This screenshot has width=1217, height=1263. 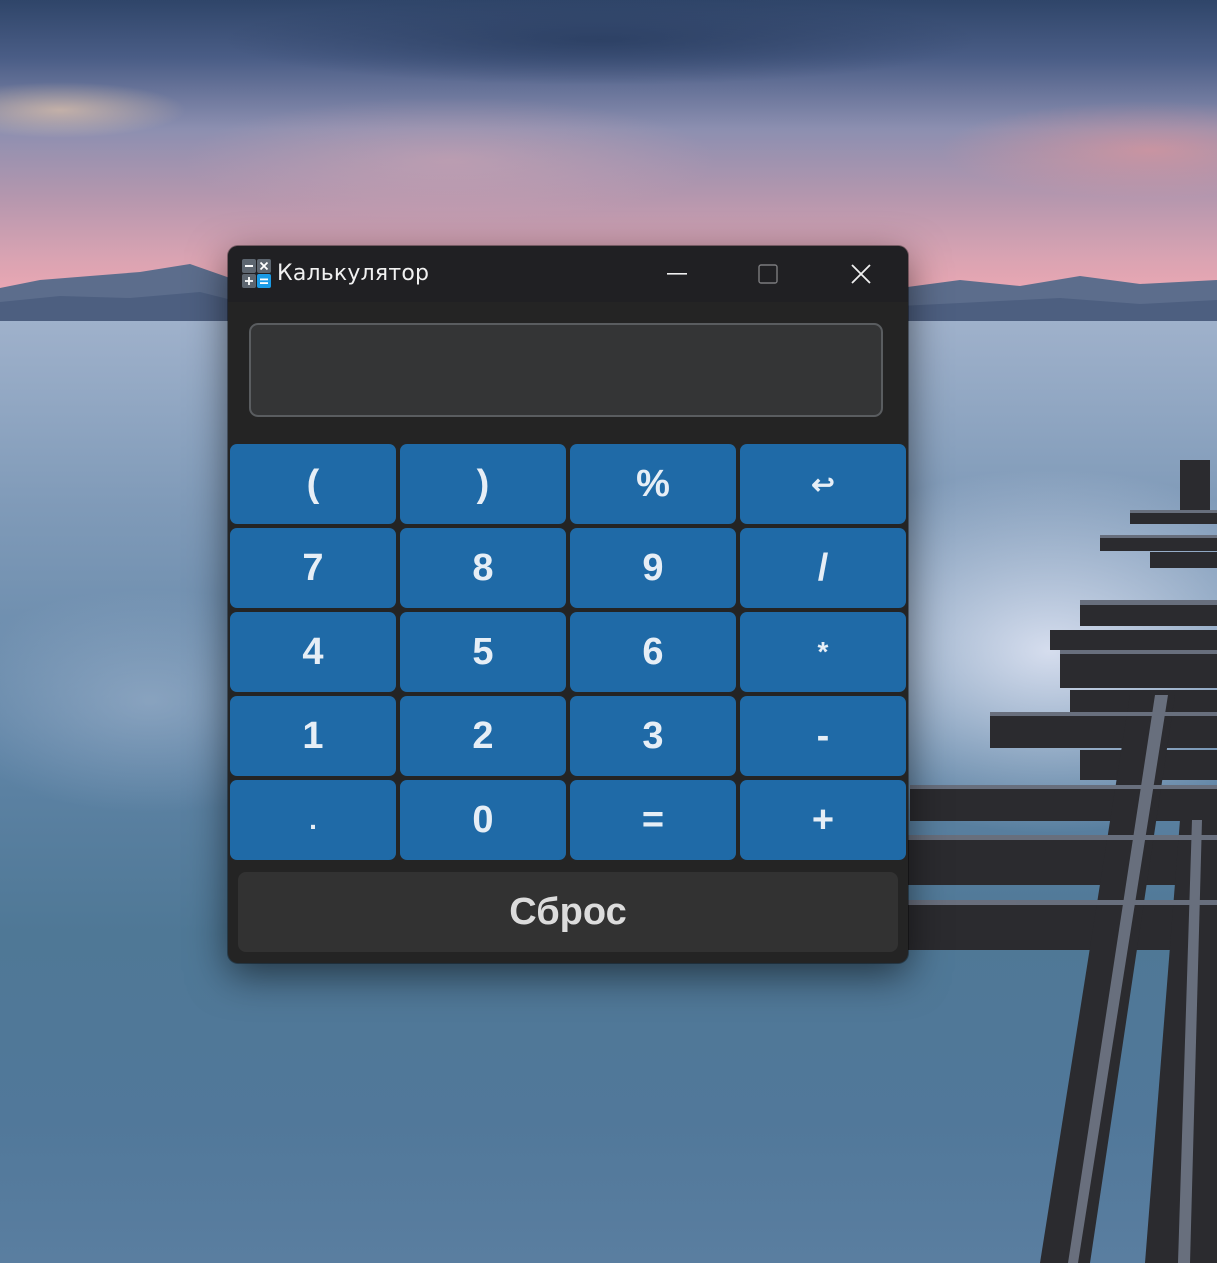 What do you see at coordinates (256, 273) in the screenshot?
I see `calculator-app-icon` at bounding box center [256, 273].